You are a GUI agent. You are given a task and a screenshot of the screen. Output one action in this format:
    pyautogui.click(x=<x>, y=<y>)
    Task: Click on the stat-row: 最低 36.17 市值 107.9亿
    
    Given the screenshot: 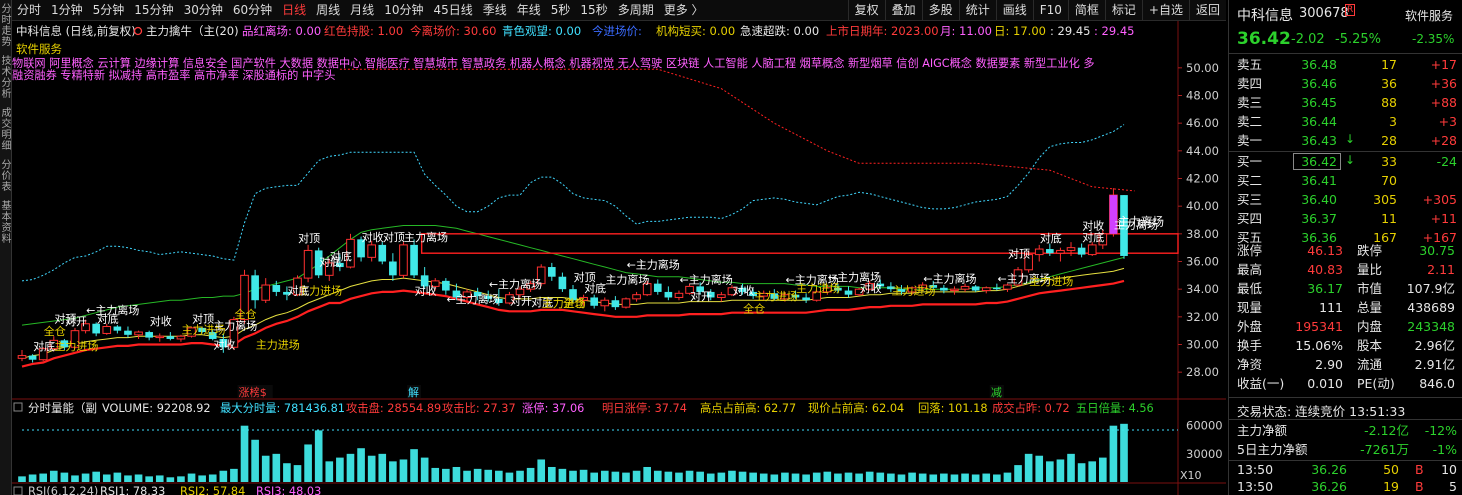 What is the action you would take?
    pyautogui.click(x=1345, y=288)
    